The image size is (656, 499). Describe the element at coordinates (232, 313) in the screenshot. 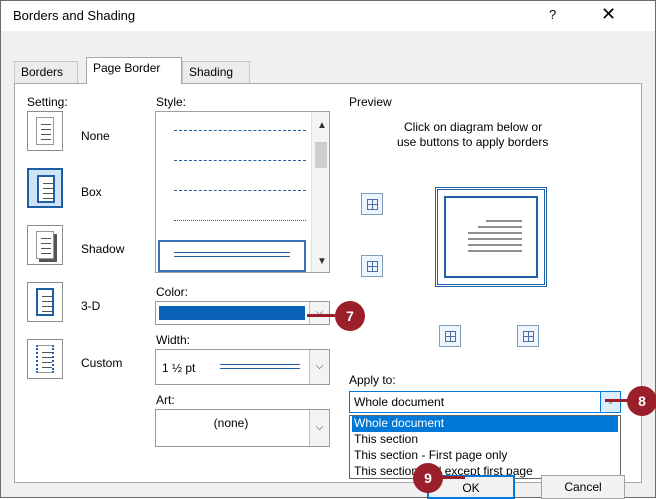

I see `color-swatch` at that location.